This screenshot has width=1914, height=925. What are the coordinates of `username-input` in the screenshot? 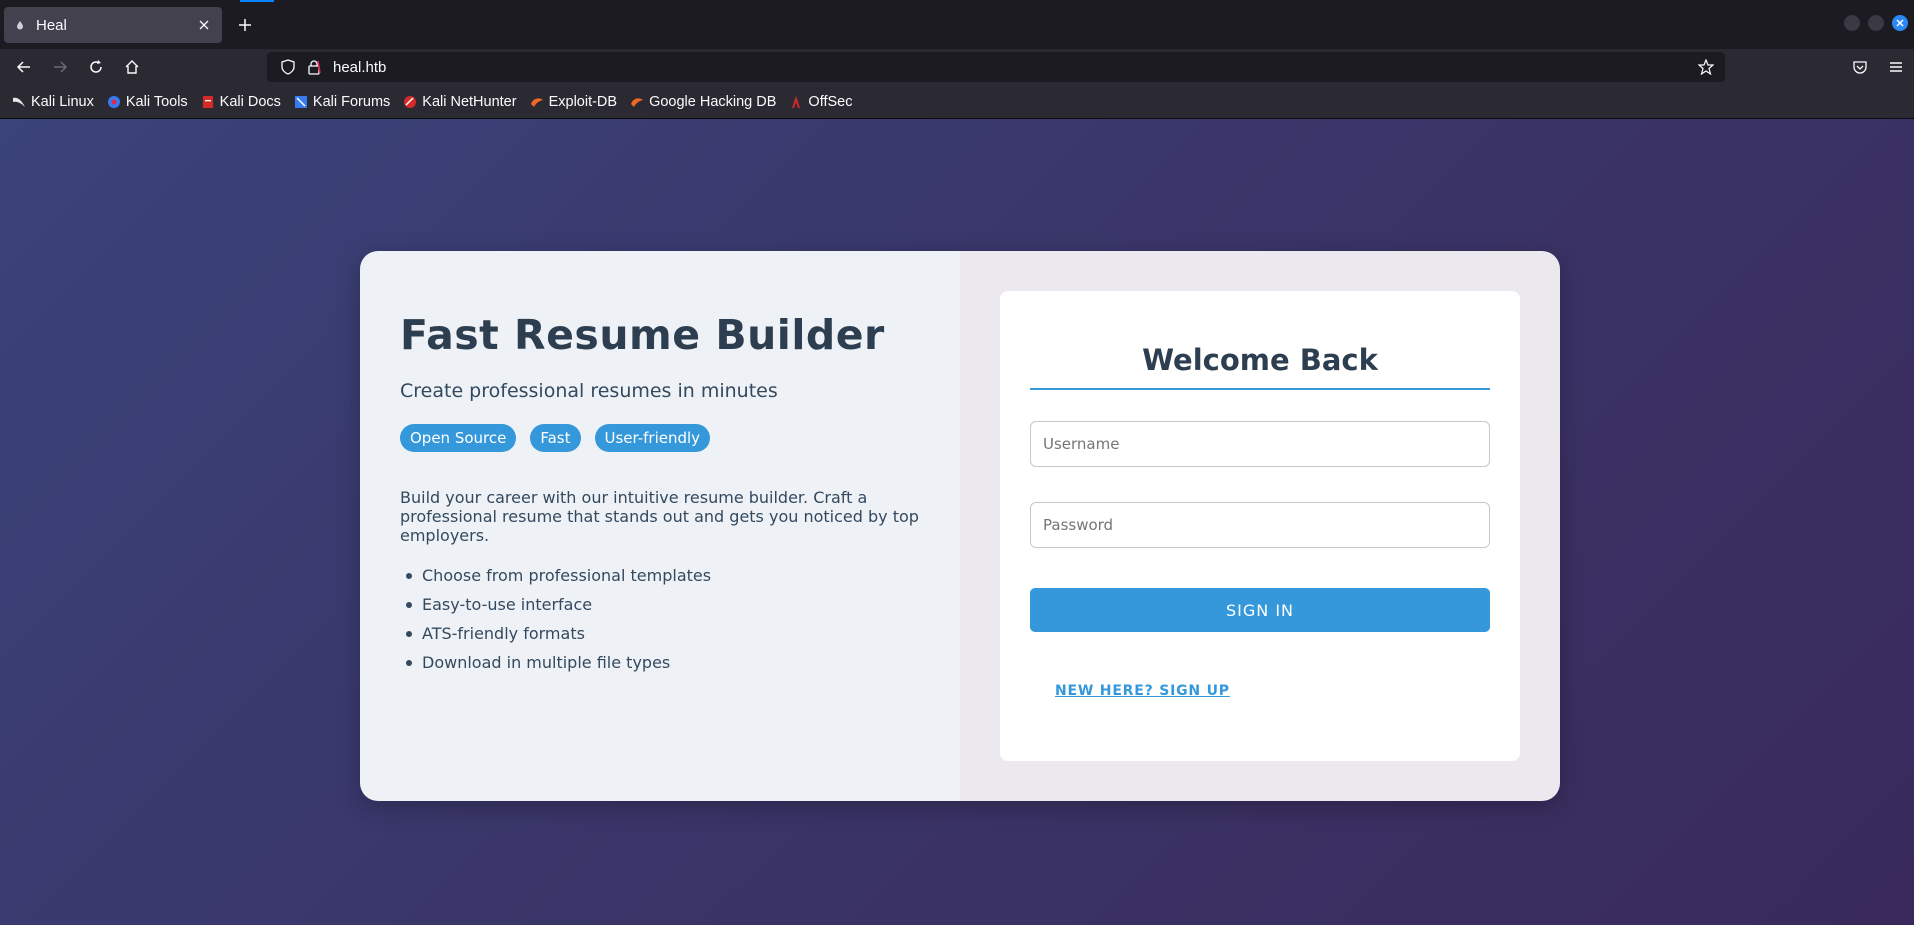 It's located at (1260, 444).